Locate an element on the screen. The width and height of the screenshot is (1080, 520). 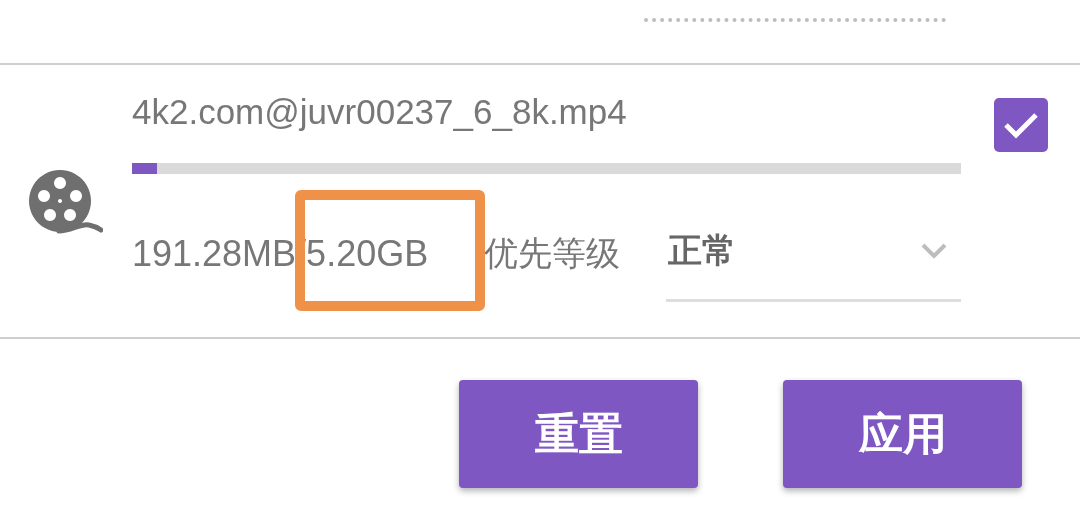
priority-label: 优先等级 is located at coordinates (552, 253).